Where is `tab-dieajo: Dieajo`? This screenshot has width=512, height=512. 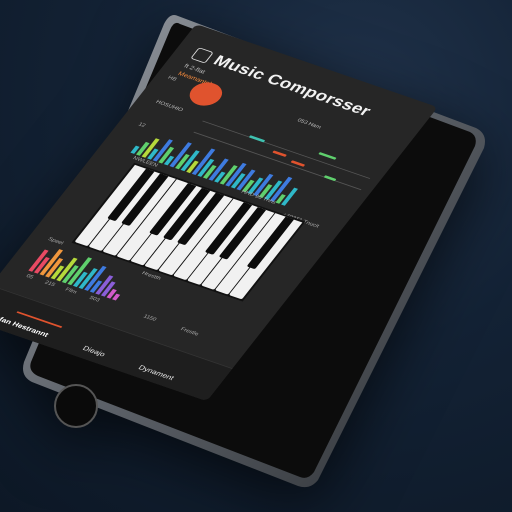 tab-dieajo: Dieajo is located at coordinates (94, 352).